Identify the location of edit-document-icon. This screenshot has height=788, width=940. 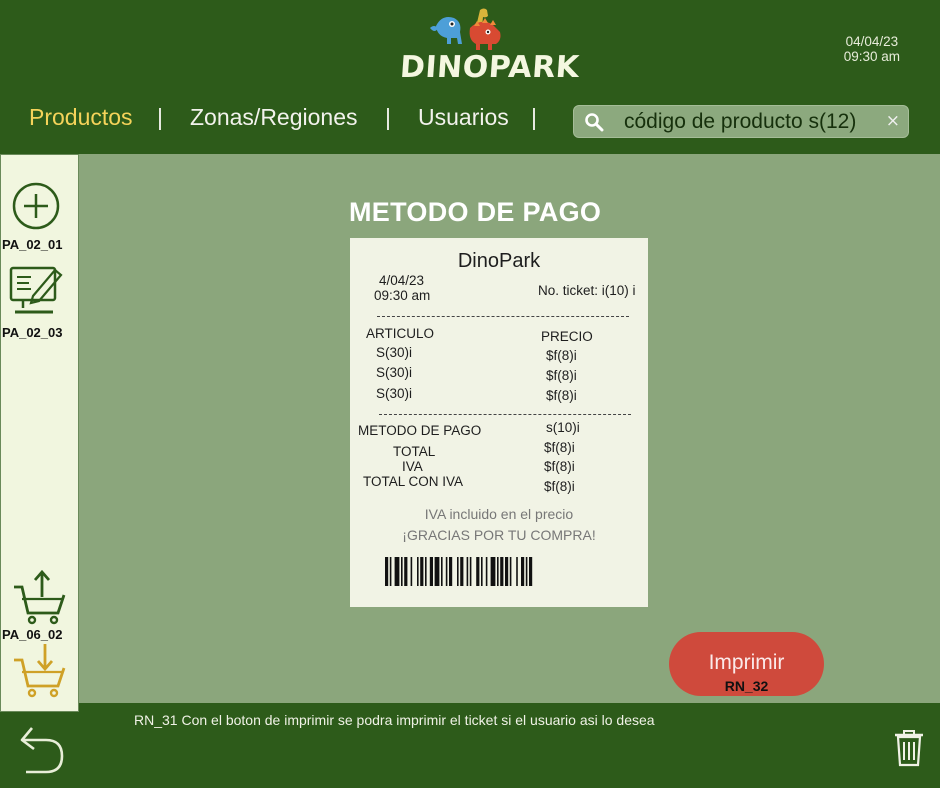
(37, 289).